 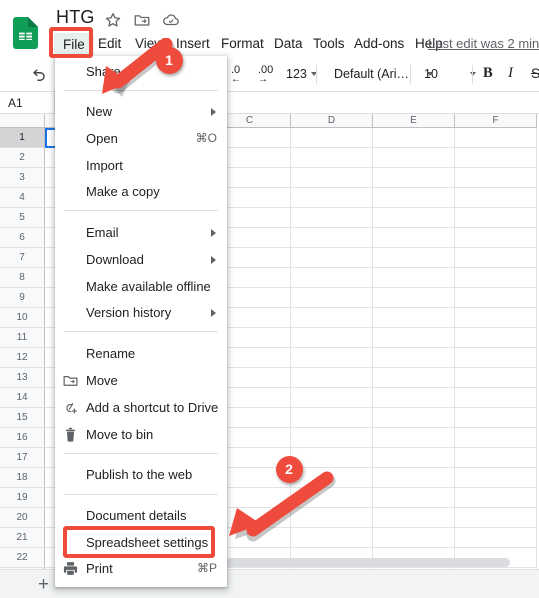 I want to click on menu-item-move: Move, so click(x=141, y=380).